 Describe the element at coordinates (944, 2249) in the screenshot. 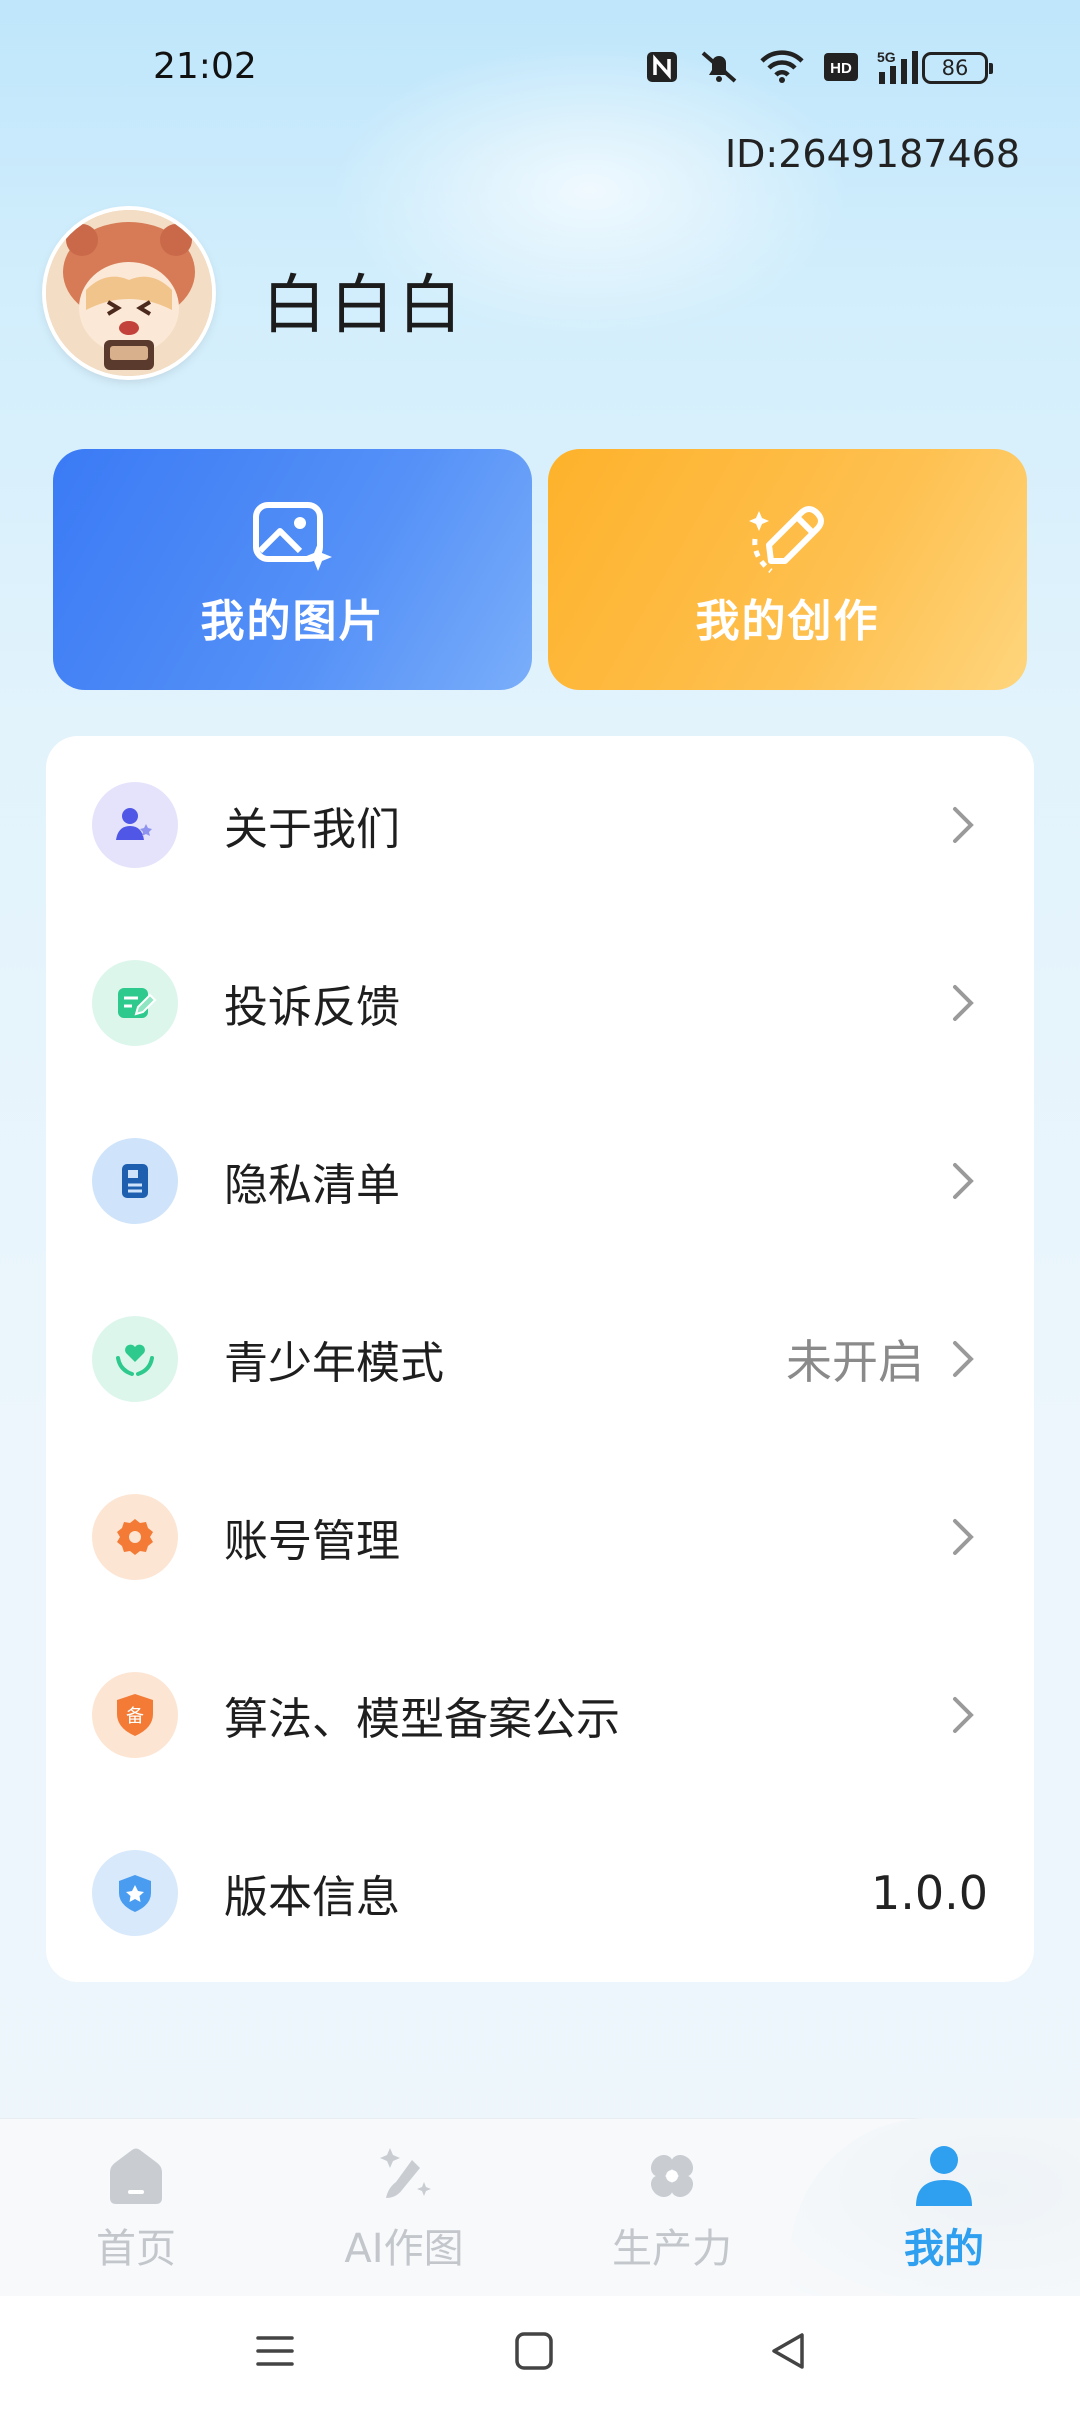

I see `nav-label: 我的` at that location.